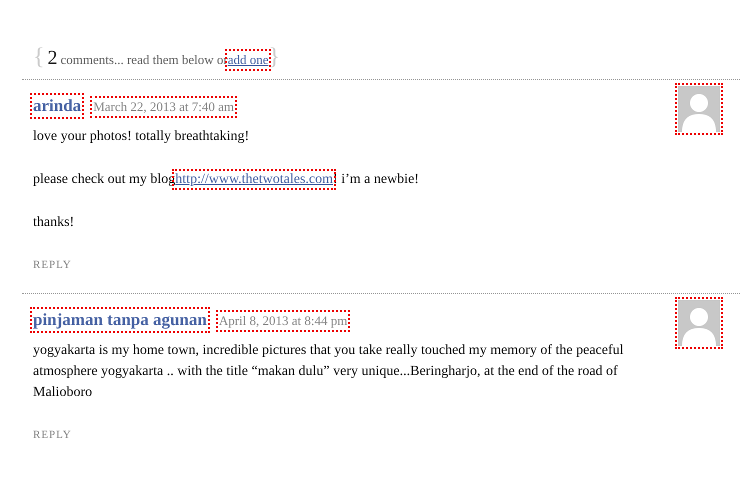  Describe the element at coordinates (120, 320) in the screenshot. I see `comment-author: pinjaman tanpa agunan` at that location.